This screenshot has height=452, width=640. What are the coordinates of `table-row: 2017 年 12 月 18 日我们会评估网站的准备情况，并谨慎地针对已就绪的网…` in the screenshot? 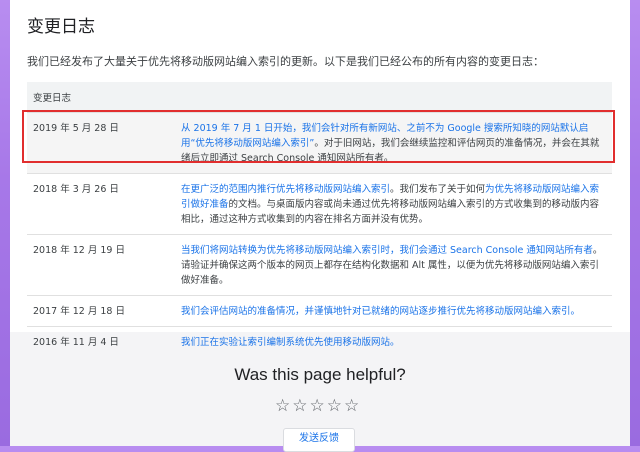 It's located at (319, 311).